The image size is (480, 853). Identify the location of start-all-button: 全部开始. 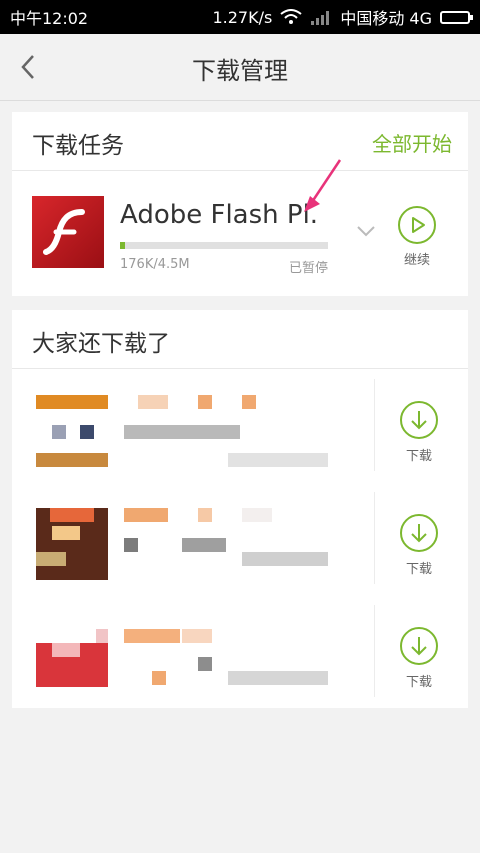
(412, 142).